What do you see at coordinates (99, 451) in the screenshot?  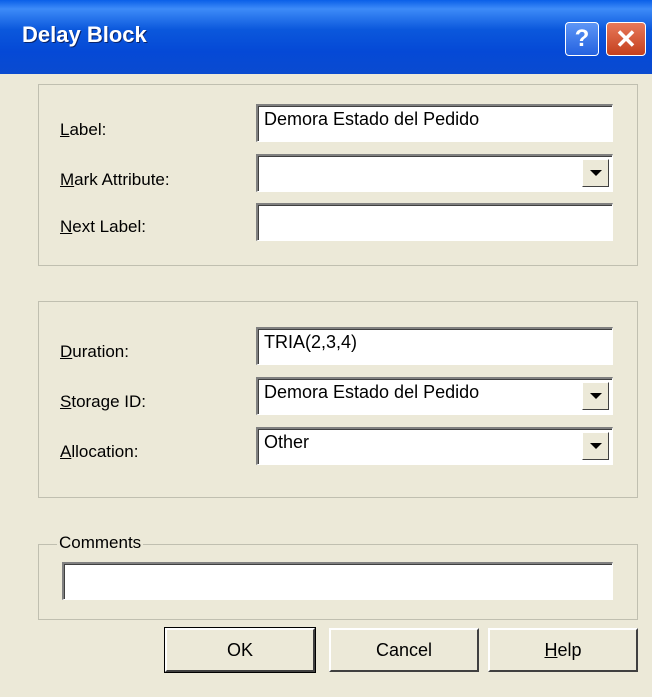 I see `allocation-label: Allocation:` at bounding box center [99, 451].